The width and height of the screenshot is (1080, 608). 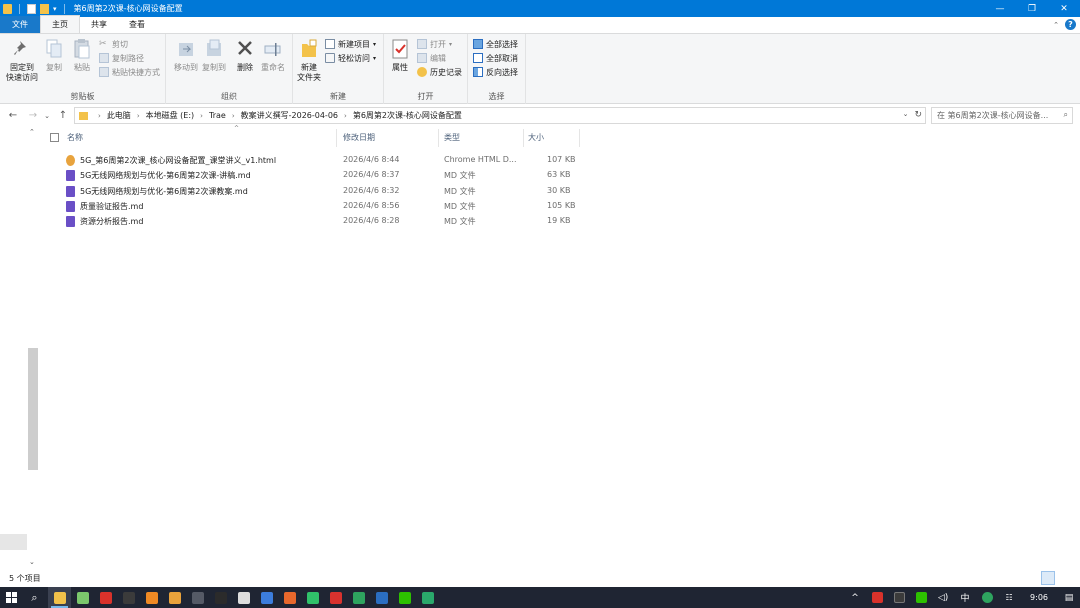 I want to click on large-icons-view-button, so click(x=1065, y=578).